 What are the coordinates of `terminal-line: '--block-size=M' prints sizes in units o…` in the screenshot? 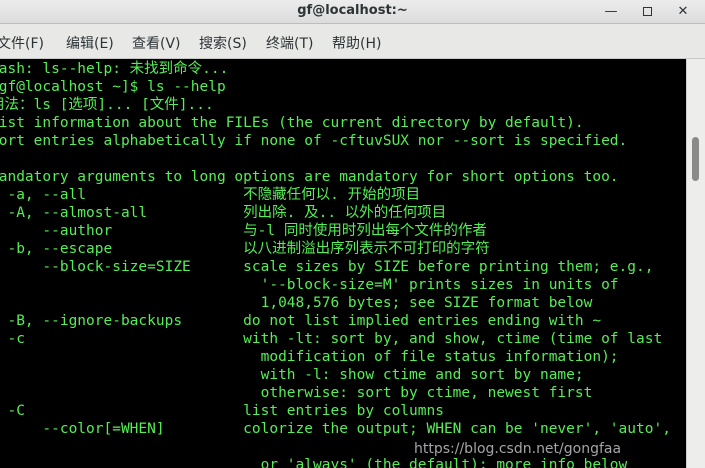 It's located at (309, 285).